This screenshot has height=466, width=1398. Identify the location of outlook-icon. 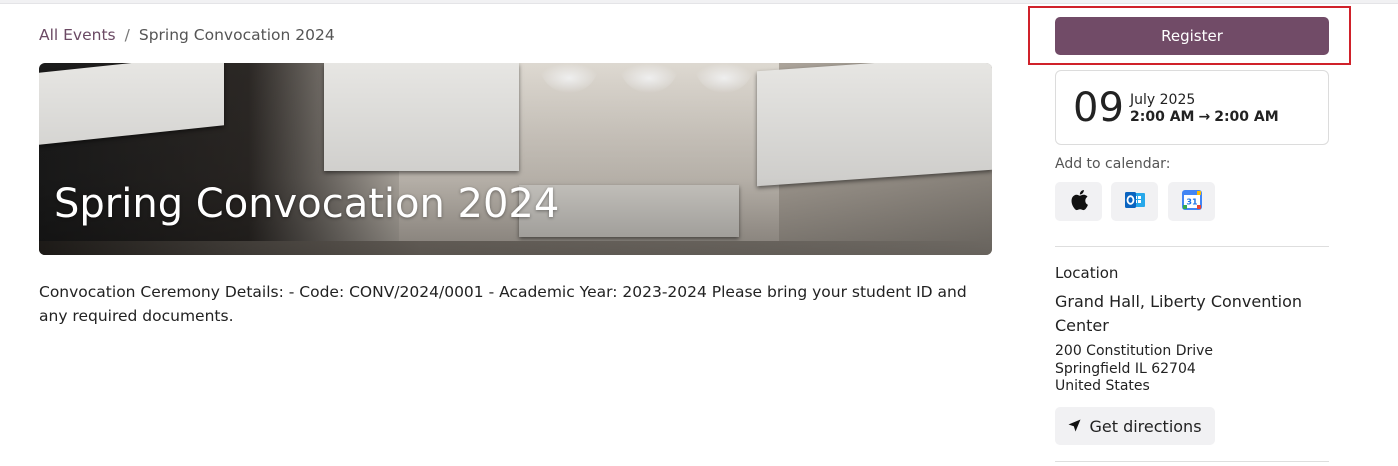
(1135, 202).